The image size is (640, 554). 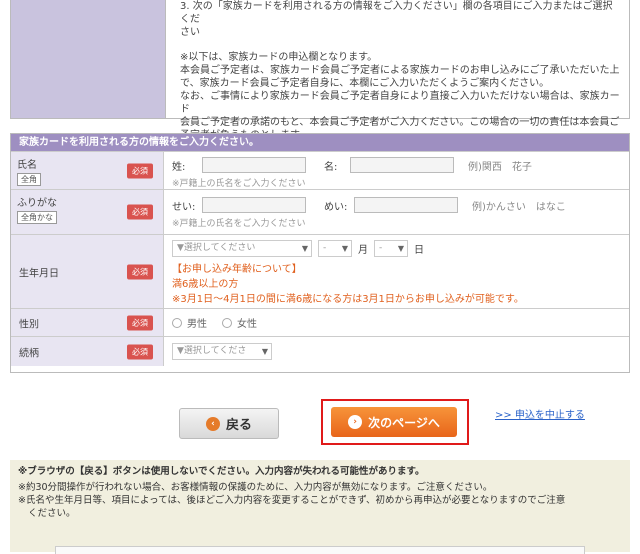 I want to click on gender-label: 性別, so click(x=29, y=324).